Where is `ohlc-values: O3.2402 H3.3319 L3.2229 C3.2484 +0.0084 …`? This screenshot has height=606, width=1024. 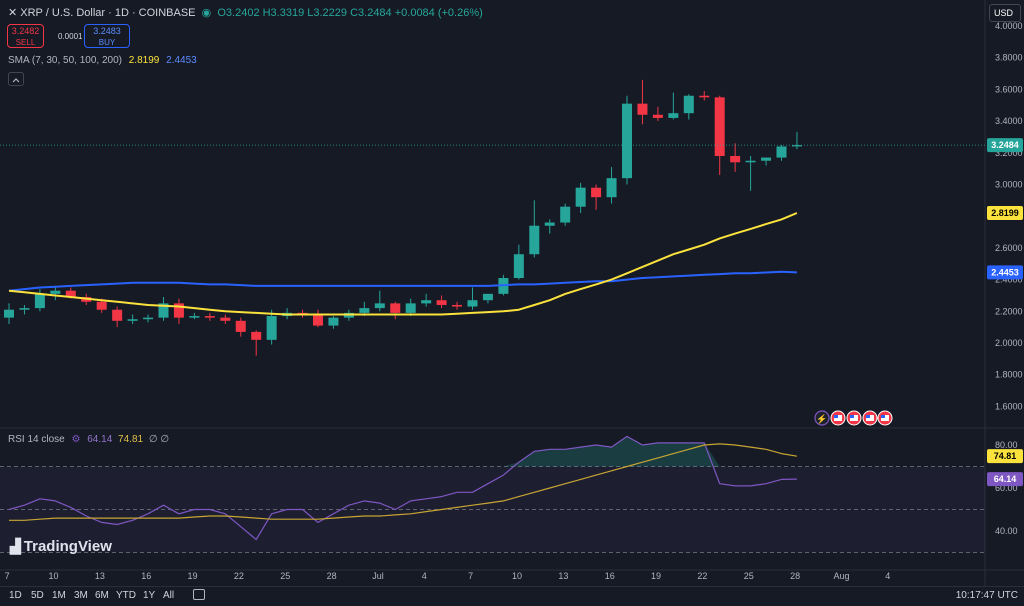 ohlc-values: O3.2402 H3.3319 L3.2229 C3.2484 +0.0084 … is located at coordinates (350, 13).